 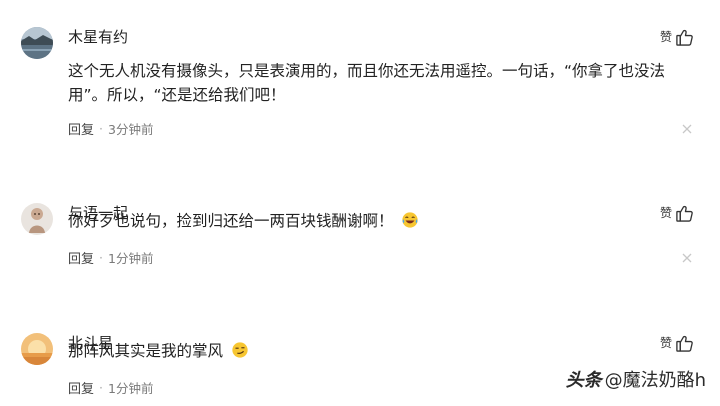 I want to click on comment-text: 那阵风其实是我的掌风, so click(x=146, y=351).